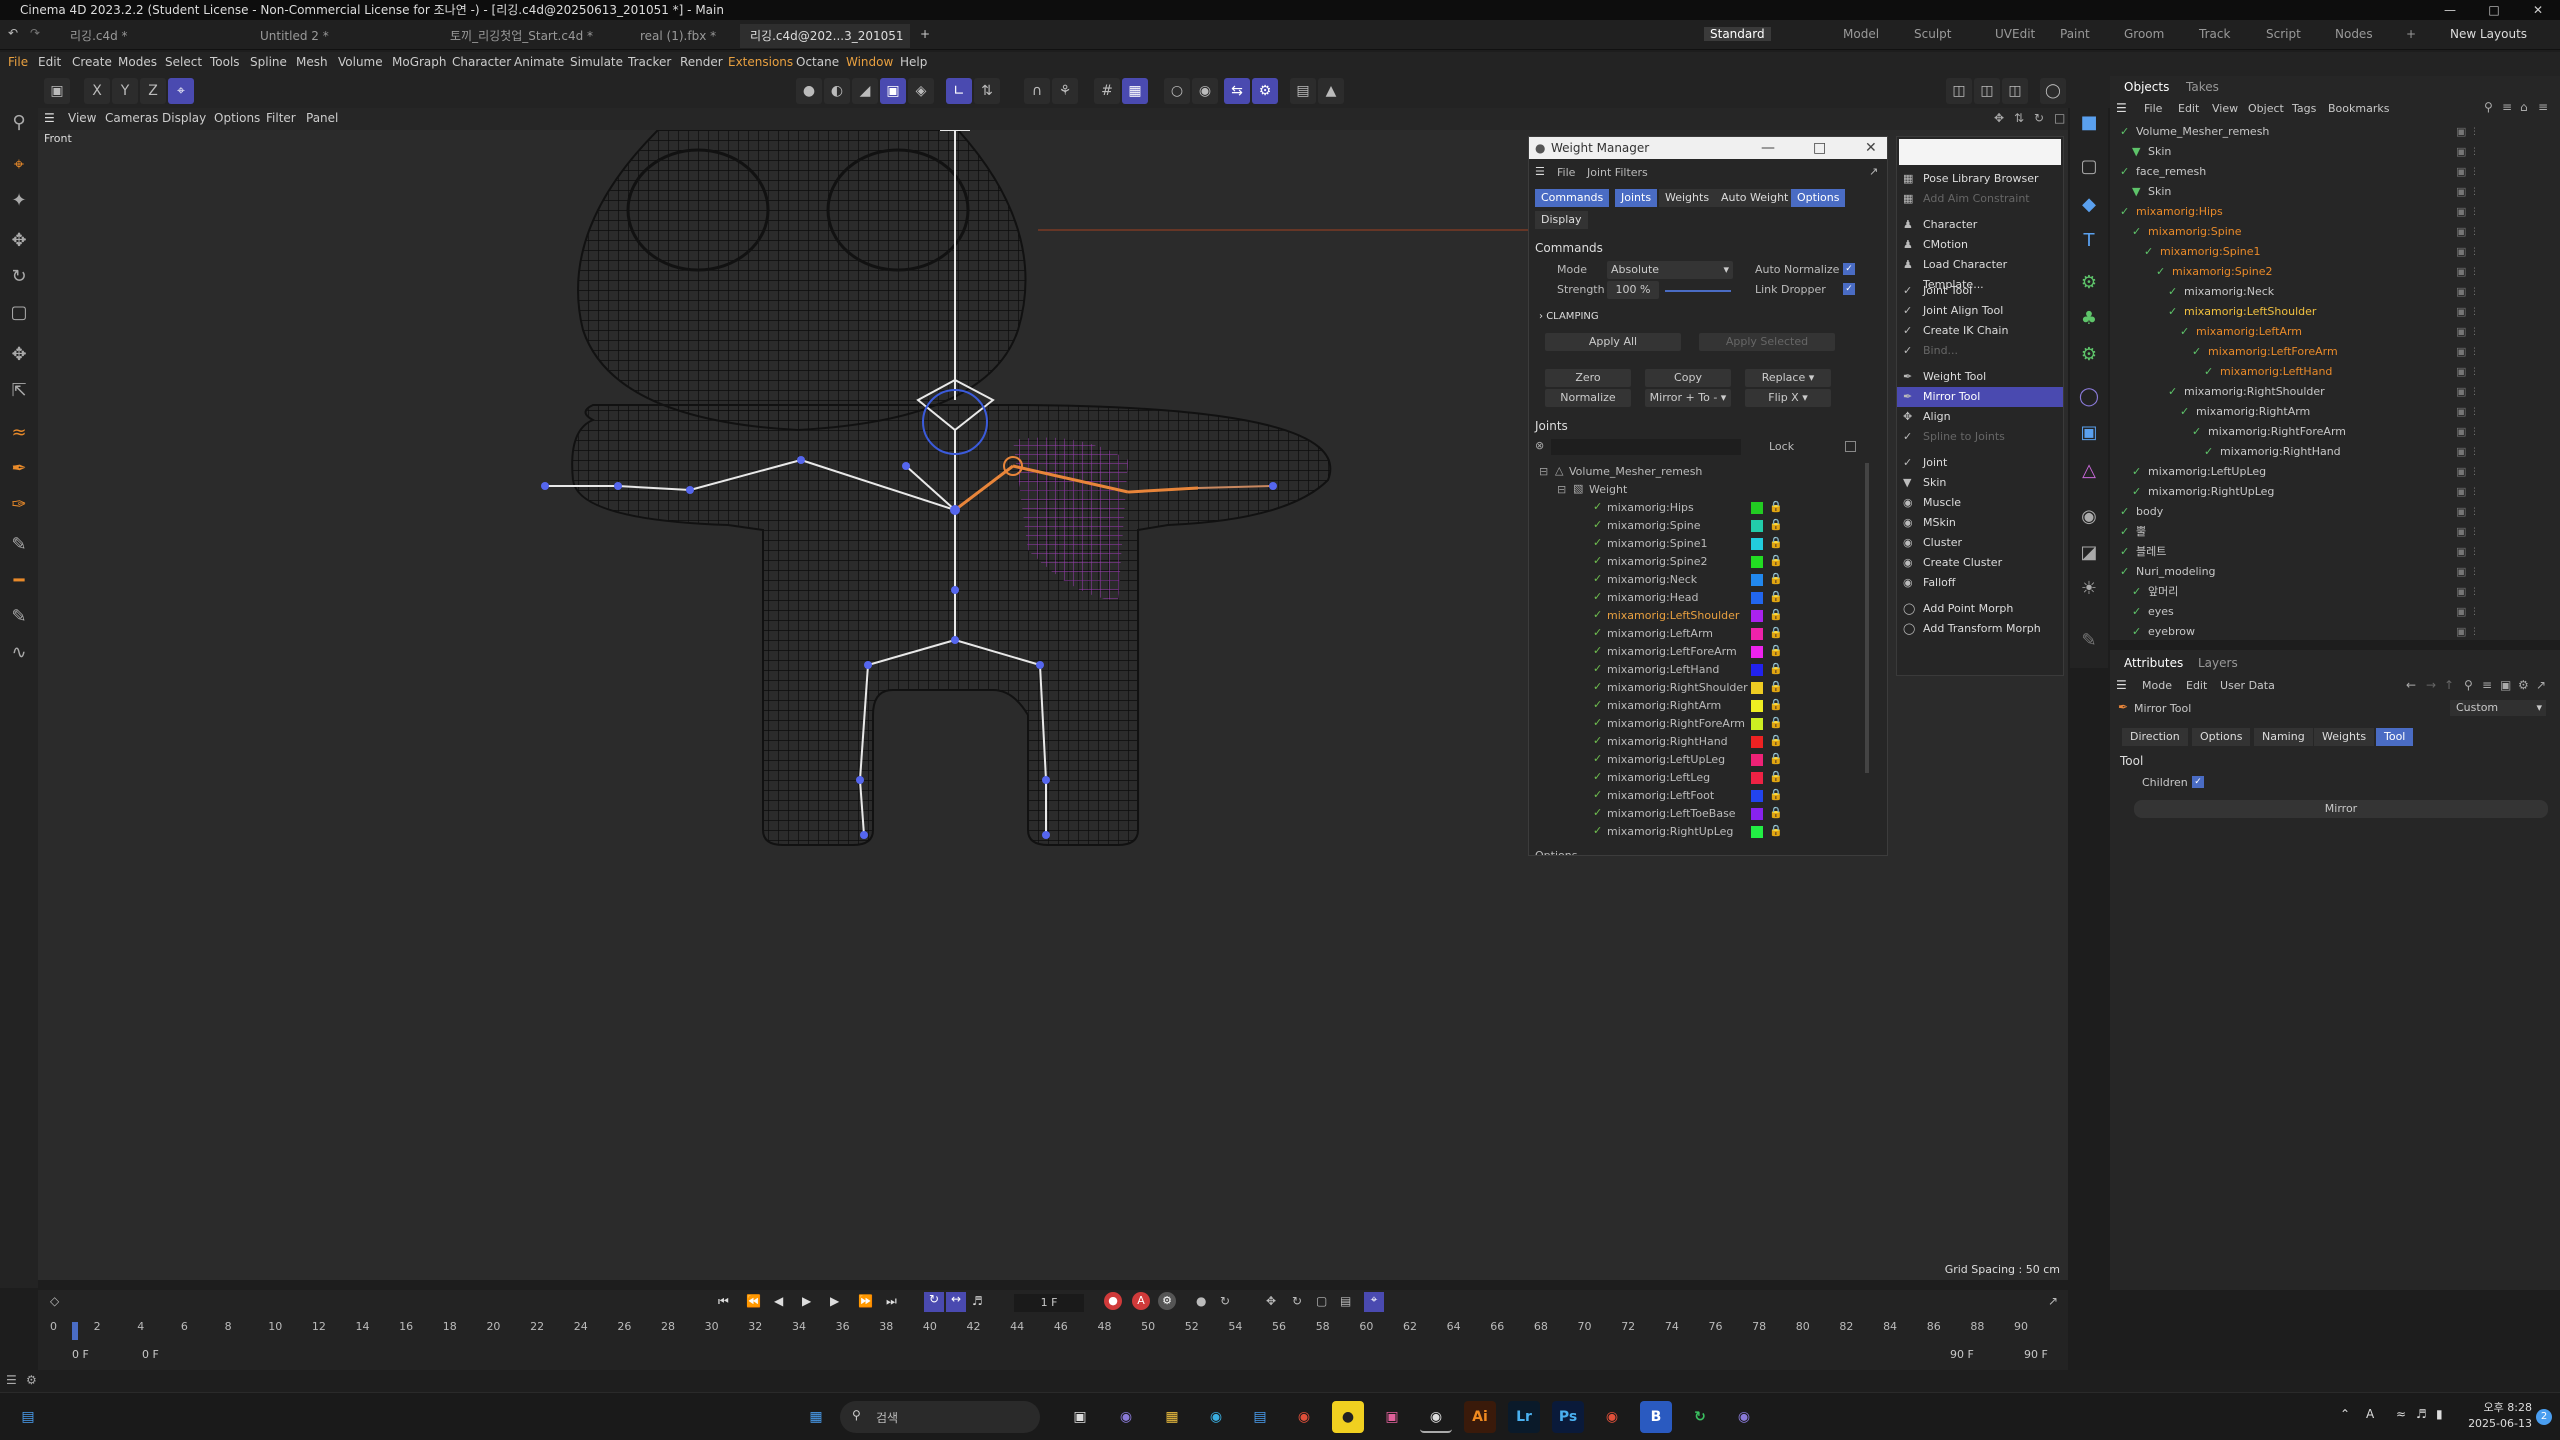 This screenshot has width=2560, height=1440. I want to click on points-mode-icon: ●, so click(809, 91).